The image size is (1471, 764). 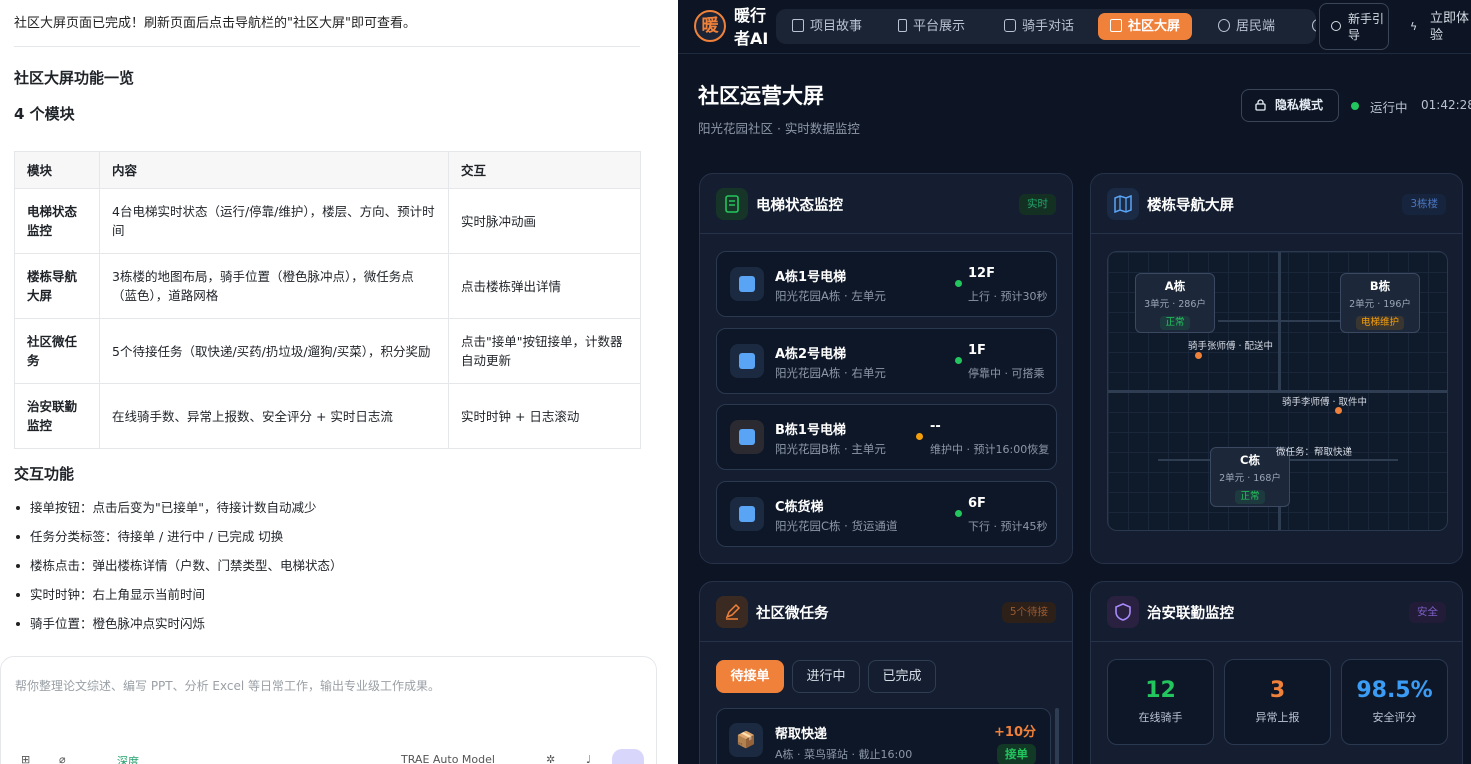 I want to click on table-header: 模块, so click(x=57, y=170).